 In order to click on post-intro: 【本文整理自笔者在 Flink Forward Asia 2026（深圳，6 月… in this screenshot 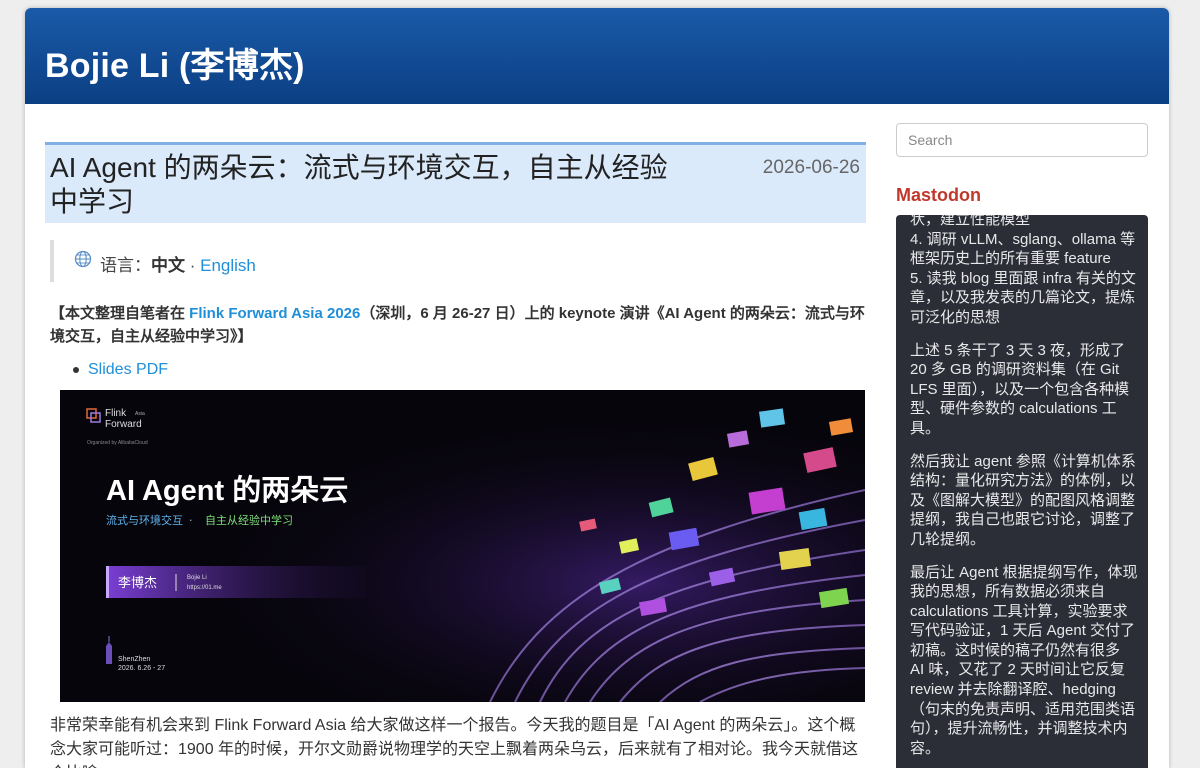, I will do `click(457, 325)`.